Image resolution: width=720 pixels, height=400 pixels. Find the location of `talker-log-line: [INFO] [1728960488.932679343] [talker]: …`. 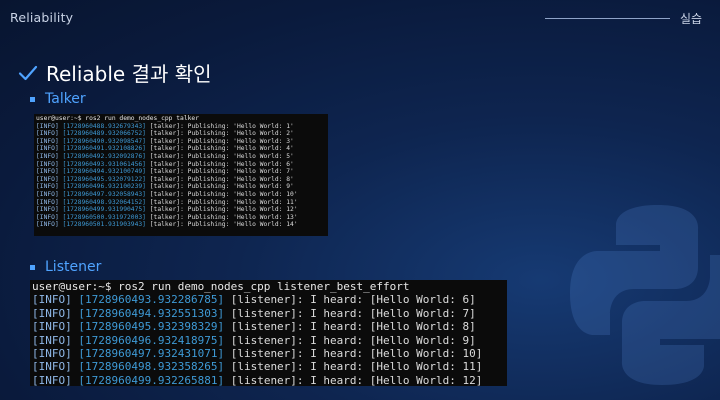

talker-log-line: [INFO] [1728960488.932679343] [talker]: … is located at coordinates (181, 127).